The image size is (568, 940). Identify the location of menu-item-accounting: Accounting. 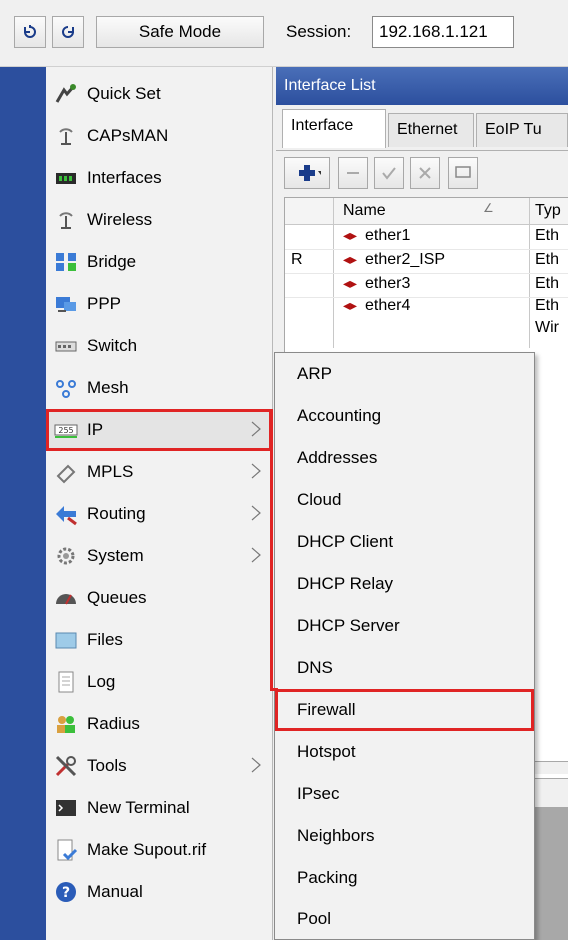
(404, 416).